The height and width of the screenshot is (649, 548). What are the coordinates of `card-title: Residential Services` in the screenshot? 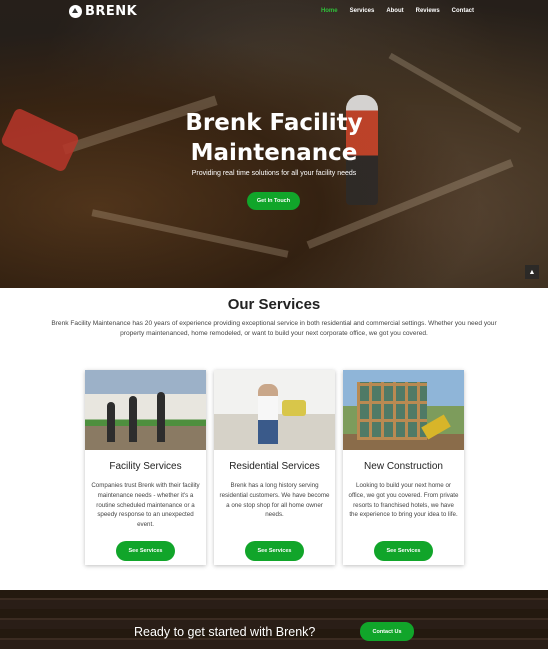 It's located at (274, 466).